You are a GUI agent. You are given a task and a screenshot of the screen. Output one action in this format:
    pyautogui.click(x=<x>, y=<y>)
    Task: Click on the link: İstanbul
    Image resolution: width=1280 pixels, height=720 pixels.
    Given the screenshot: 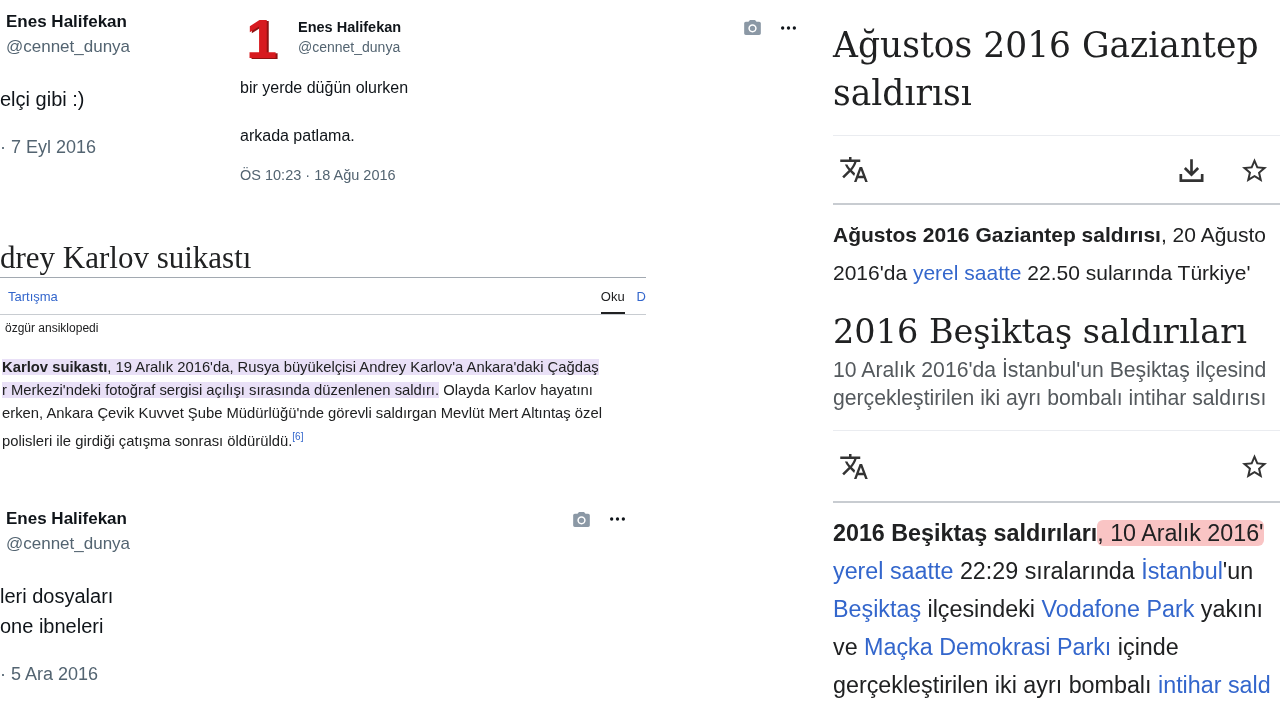 What is the action you would take?
    pyautogui.click(x=1182, y=571)
    